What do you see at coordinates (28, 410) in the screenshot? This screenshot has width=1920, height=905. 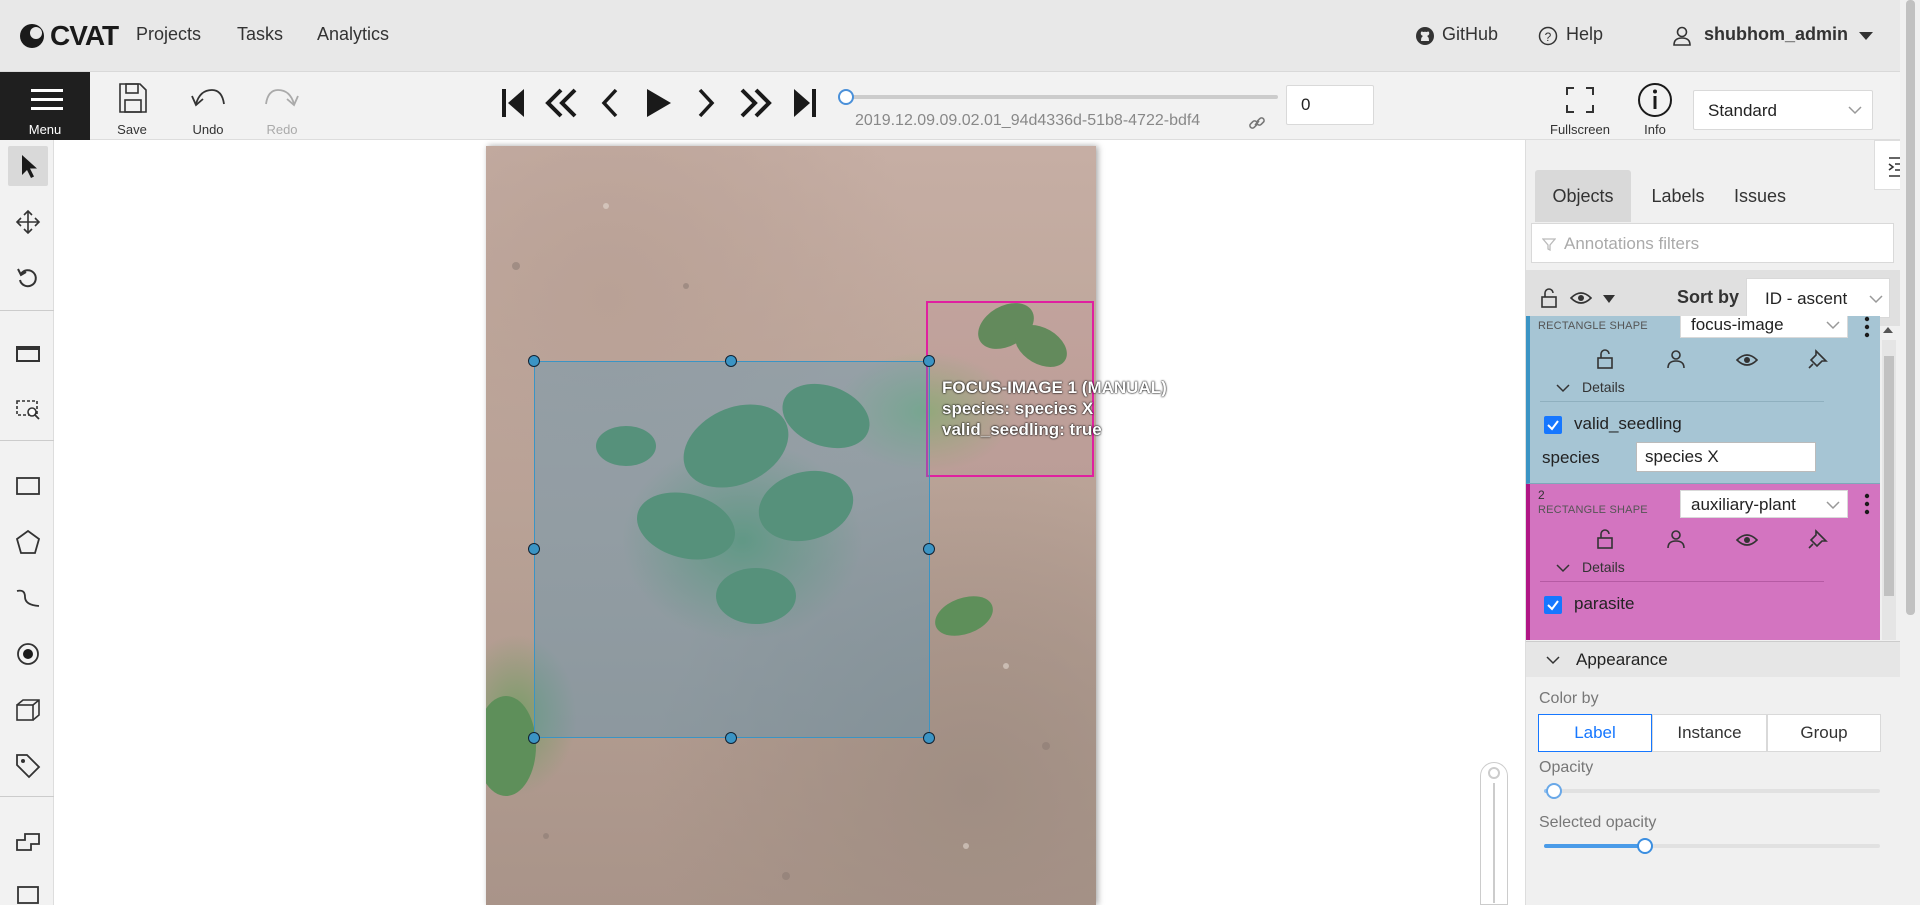 I see `zoom-region-icon` at bounding box center [28, 410].